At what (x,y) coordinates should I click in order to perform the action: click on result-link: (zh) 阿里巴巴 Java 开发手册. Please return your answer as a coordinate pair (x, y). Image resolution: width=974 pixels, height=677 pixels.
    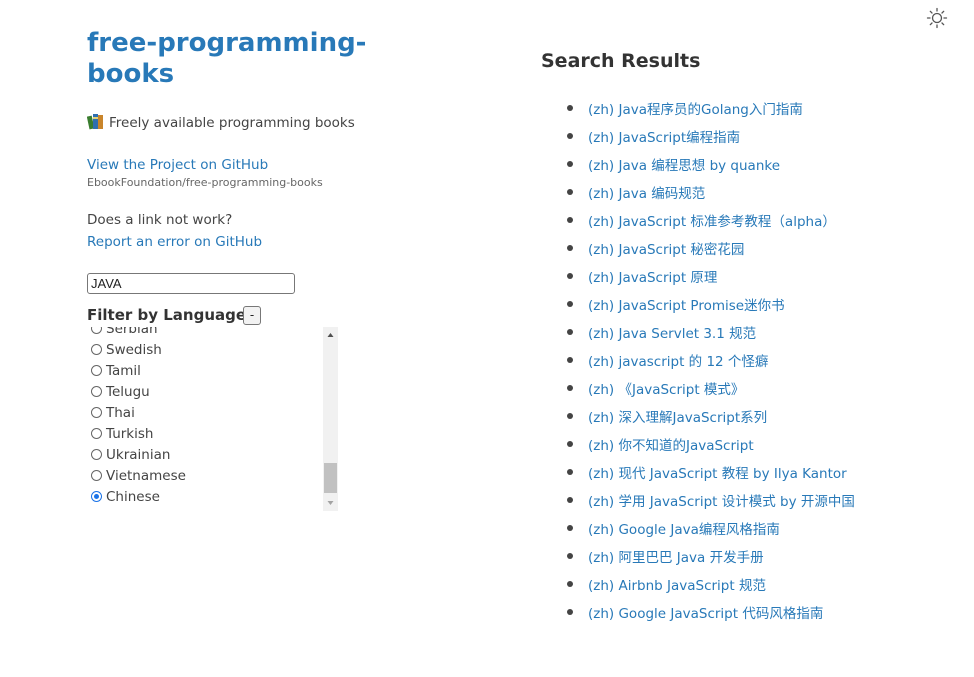
    Looking at the image, I should click on (676, 556).